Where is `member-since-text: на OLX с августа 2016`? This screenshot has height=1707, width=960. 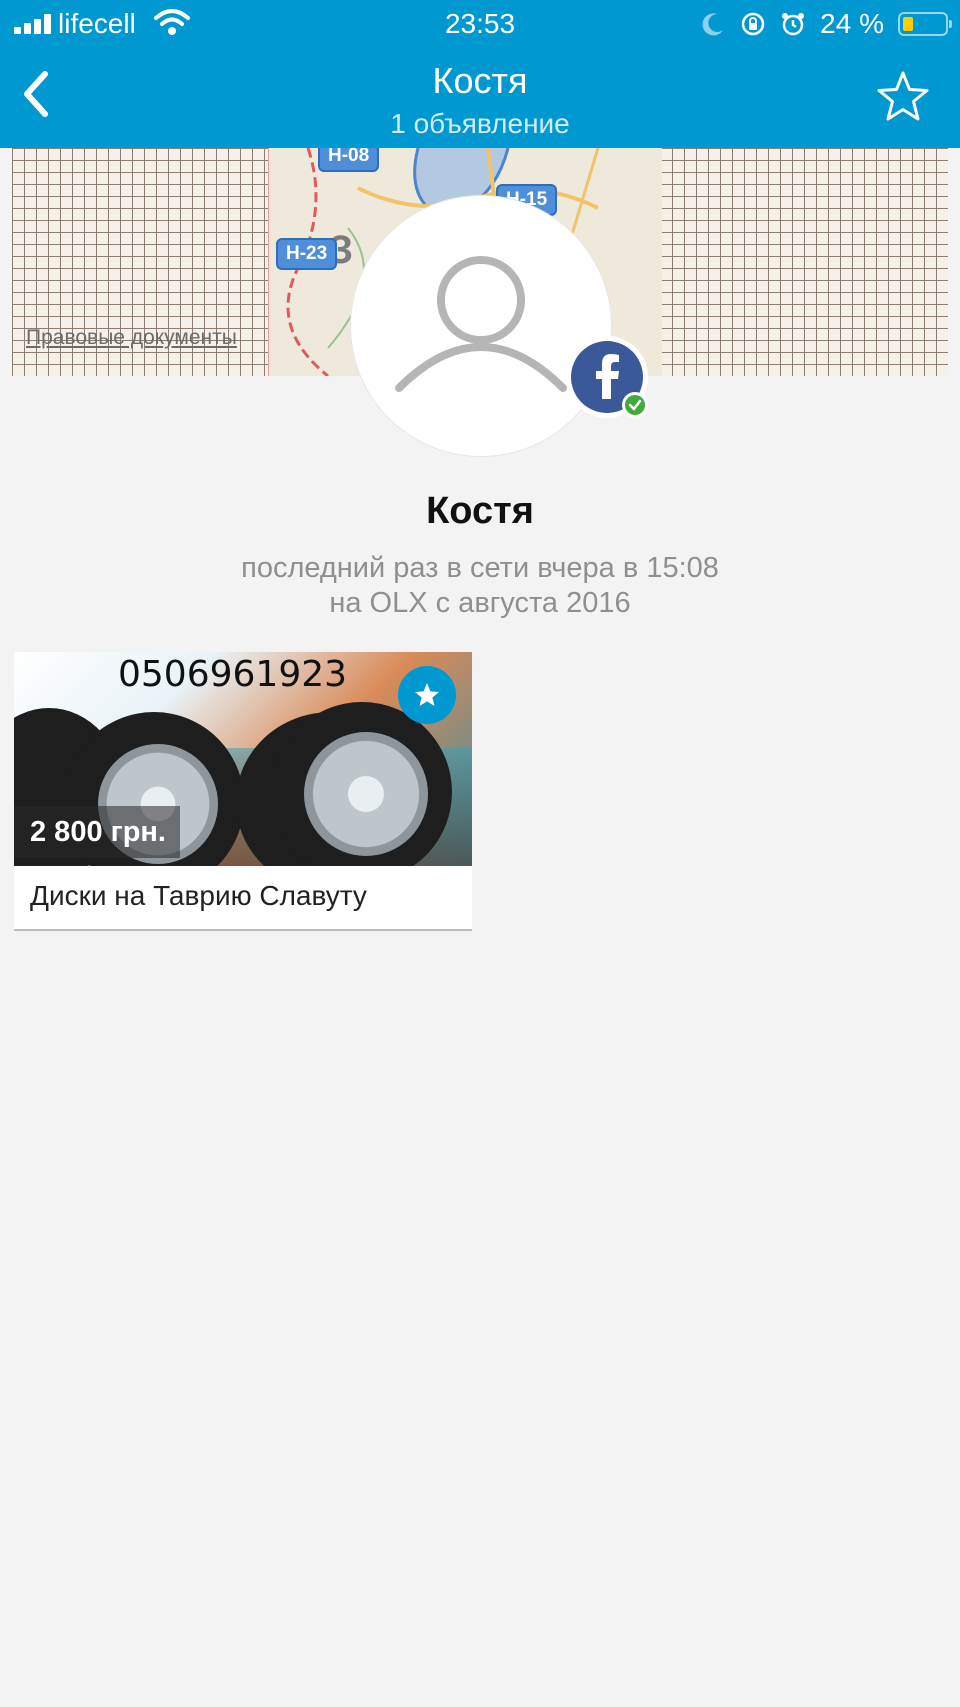
member-since-text: на OLX с августа 2016 is located at coordinates (480, 603).